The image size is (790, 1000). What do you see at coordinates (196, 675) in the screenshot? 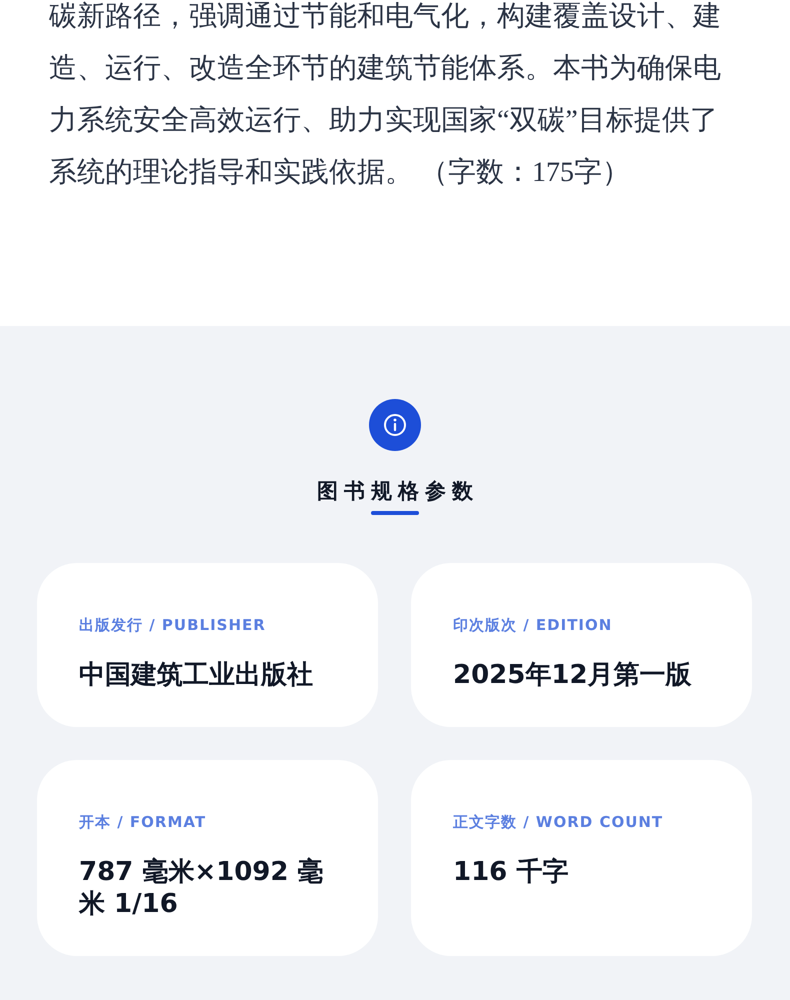
I see `spec-value: 中国建筑工业出版社` at bounding box center [196, 675].